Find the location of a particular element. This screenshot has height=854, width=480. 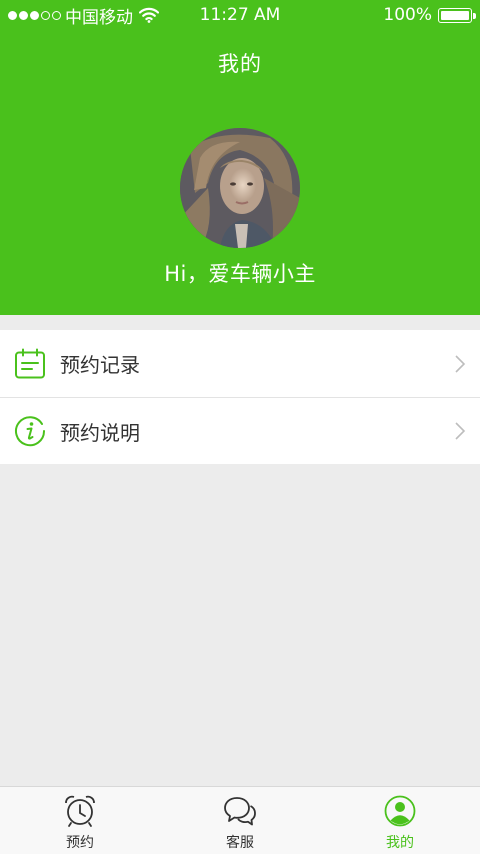

alarm-clock-icon is located at coordinates (80, 811).